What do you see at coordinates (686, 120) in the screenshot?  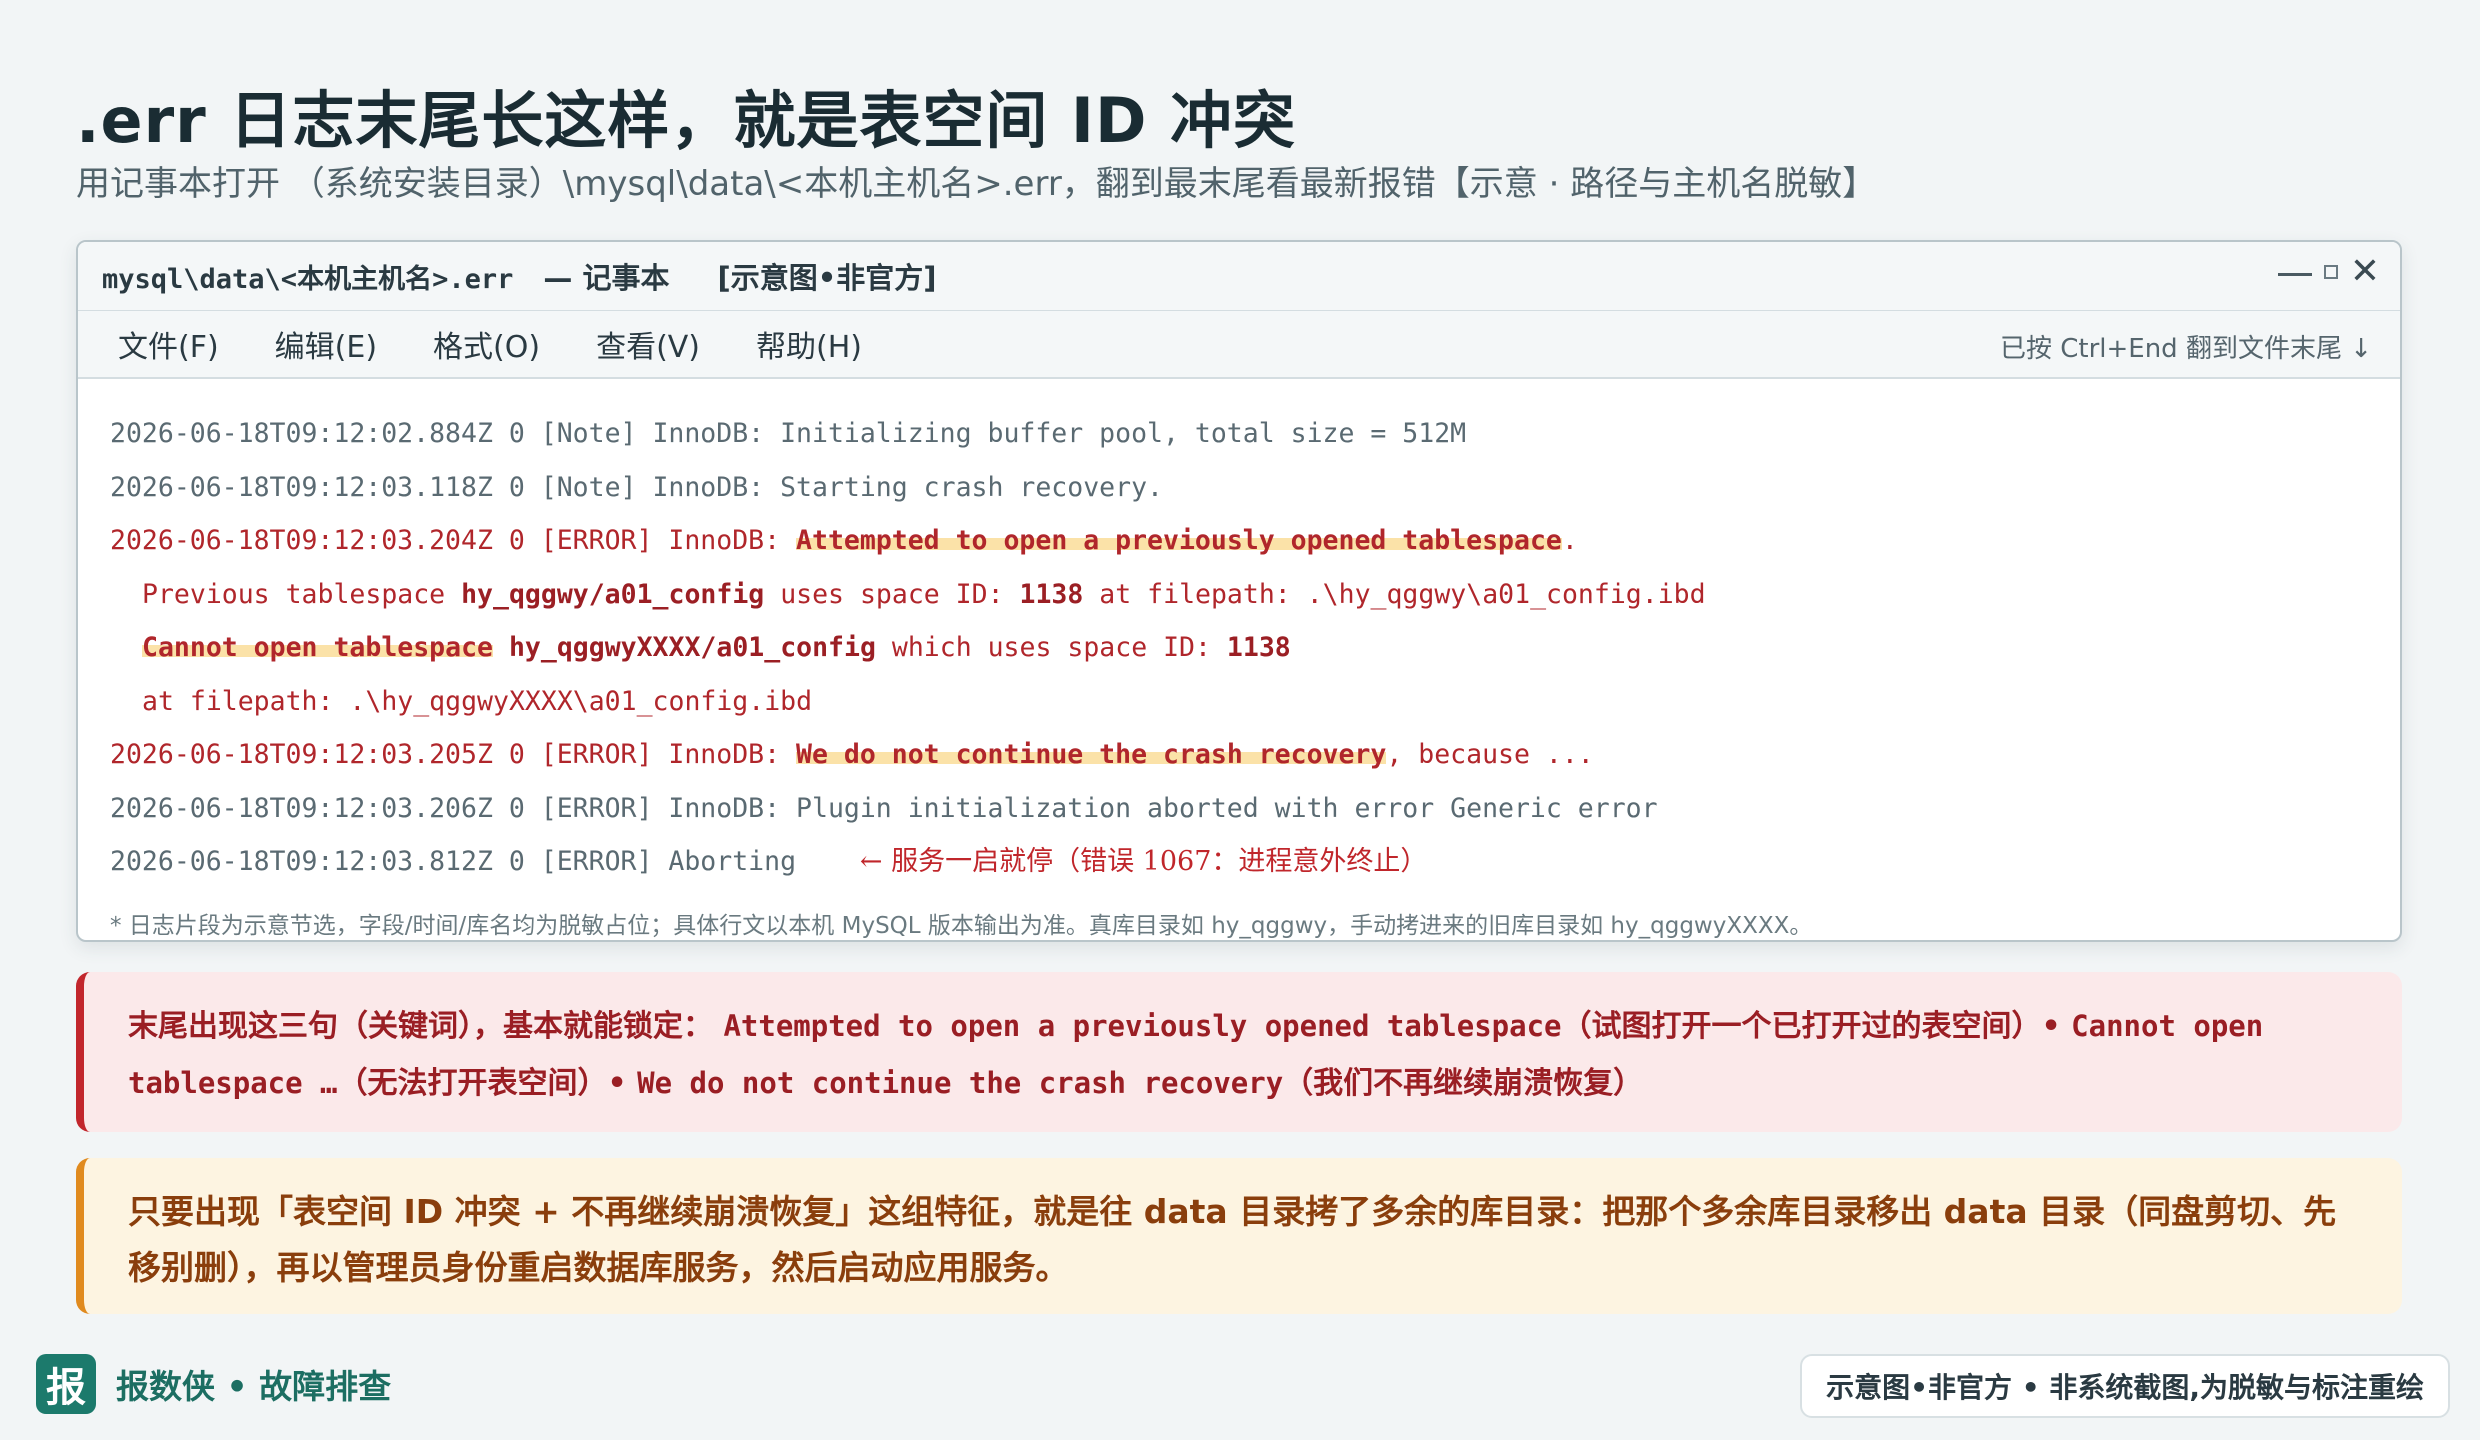 I see `page-title: .err 日志末尾长这样，就是表空间 ID 冲突` at bounding box center [686, 120].